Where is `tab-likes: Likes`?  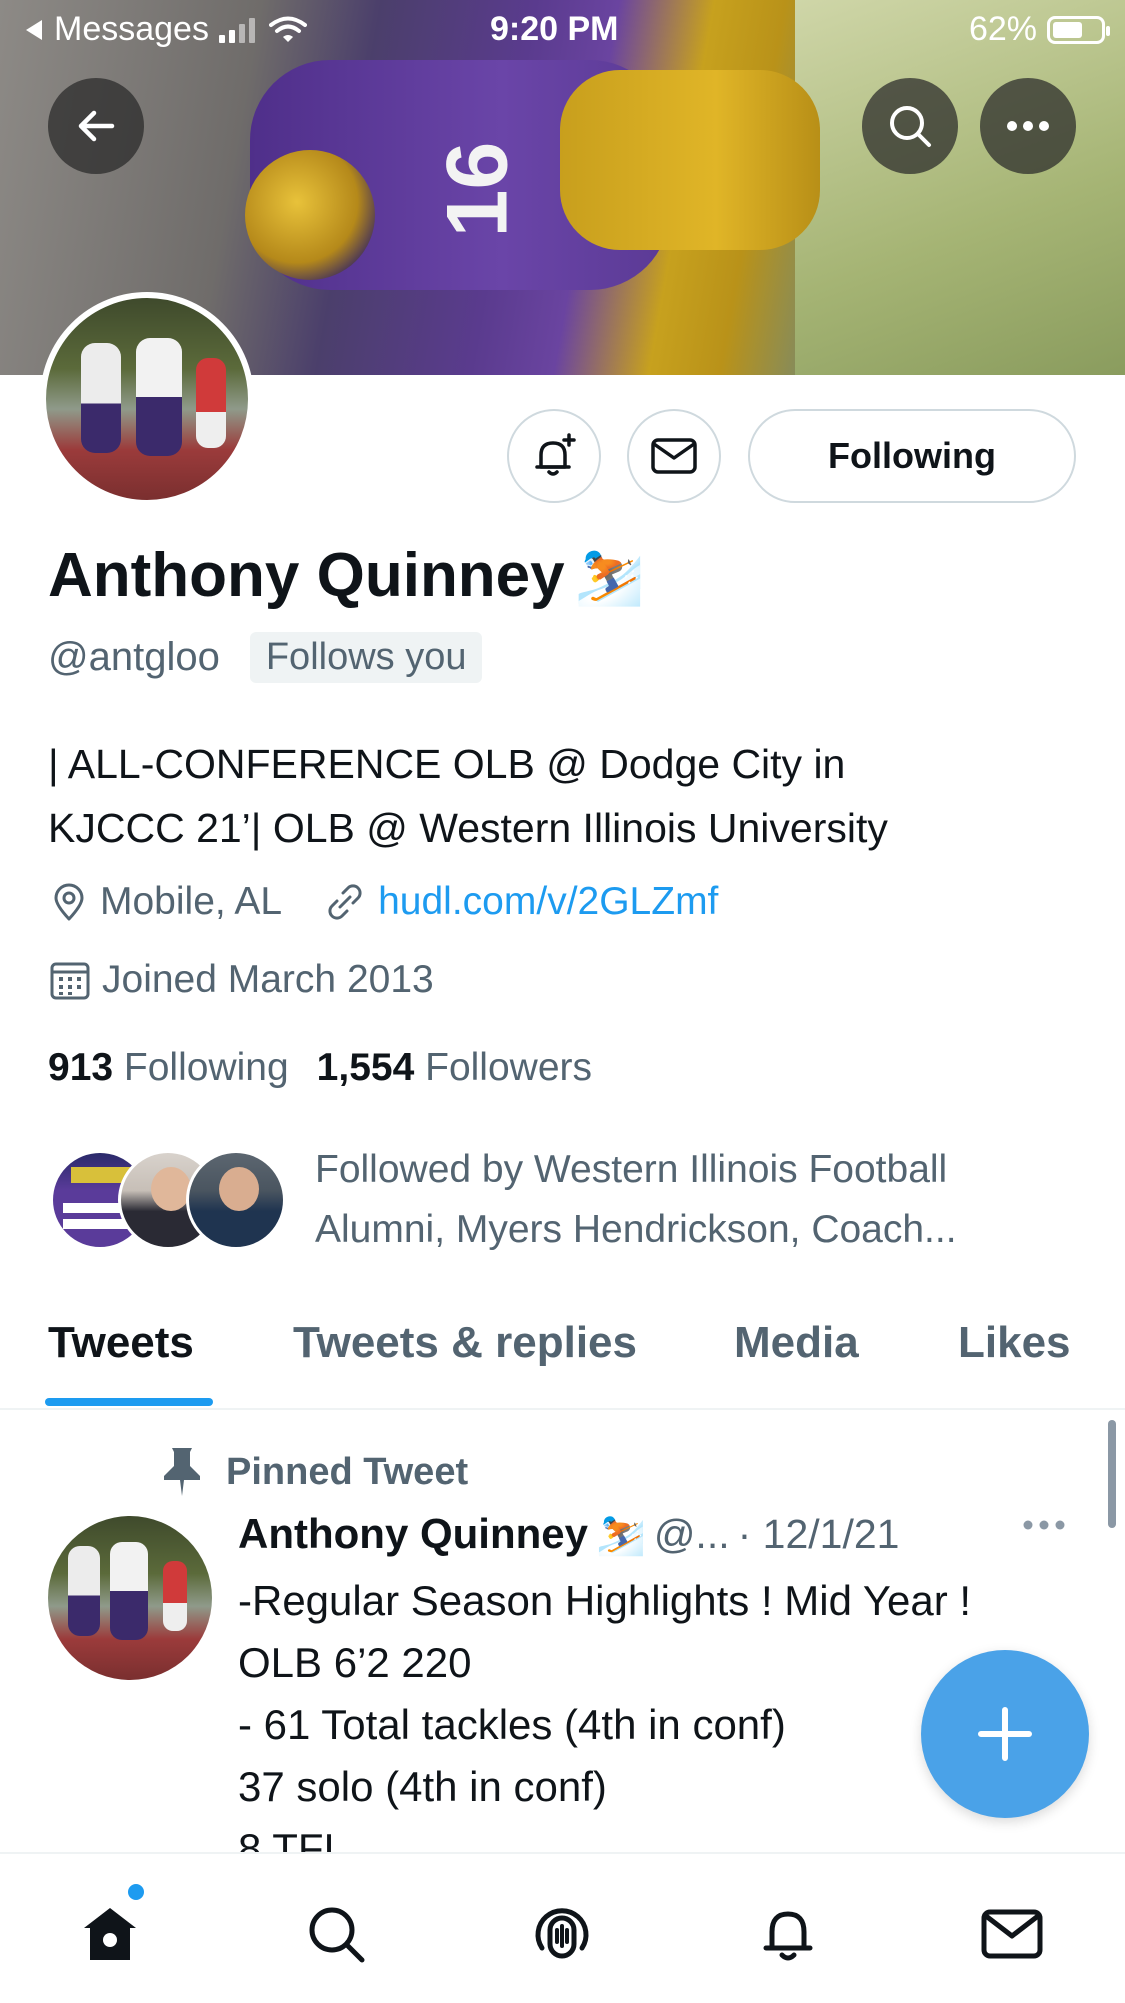 tab-likes: Likes is located at coordinates (1014, 1343).